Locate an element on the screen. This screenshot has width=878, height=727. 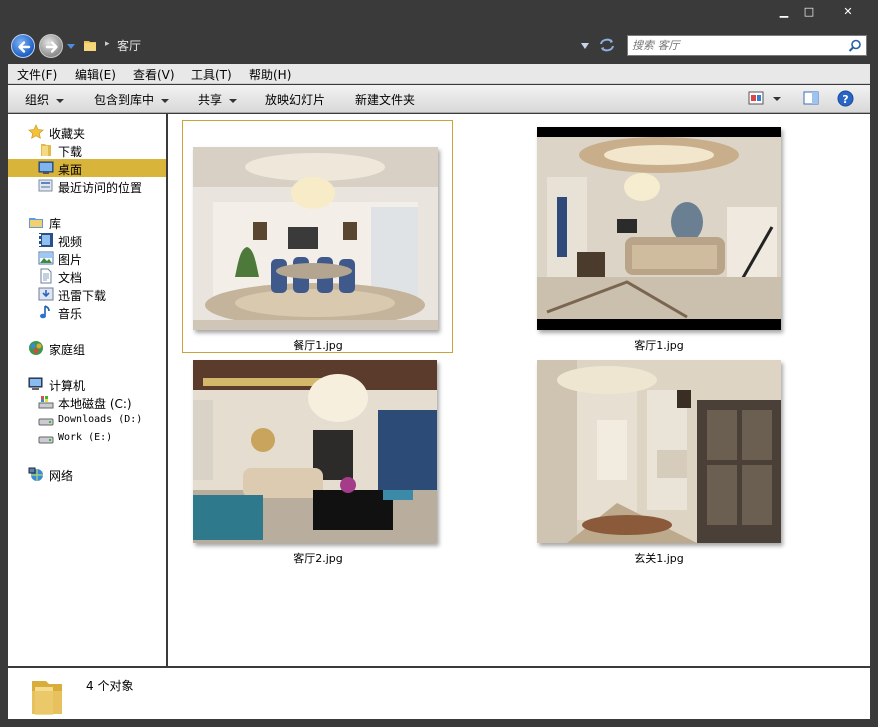
navigation-pane: 收藏夹 下载 桌面 最近访问的位置 库 视频 图片 文档 迅雷下载 音乐 家庭组 is located at coordinates (87, 390).